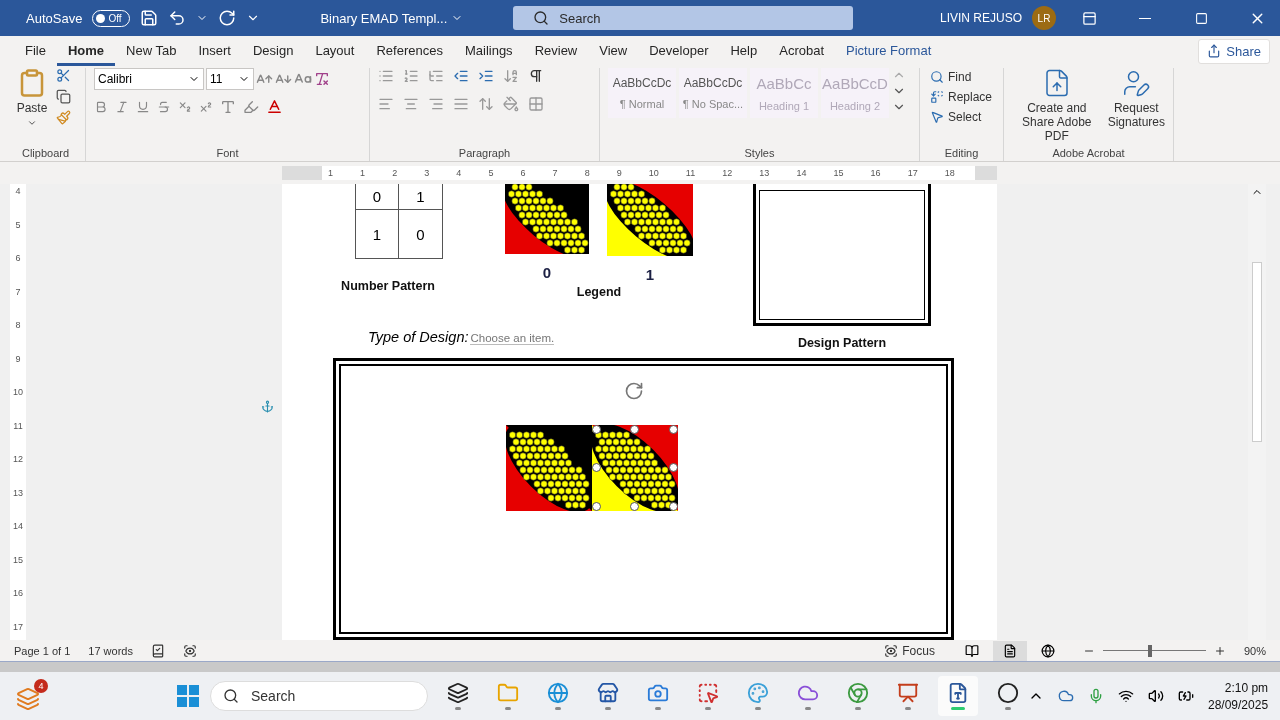  What do you see at coordinates (536, 104) in the screenshot?
I see `borders-icon` at bounding box center [536, 104].